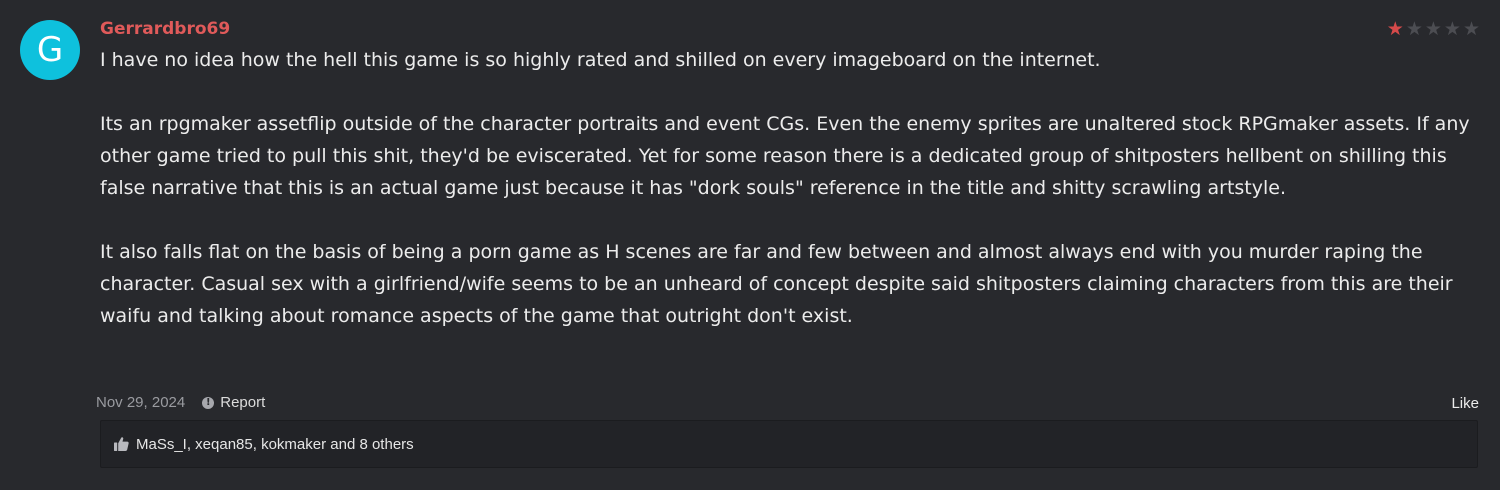  I want to click on avatar: G, so click(50, 50).